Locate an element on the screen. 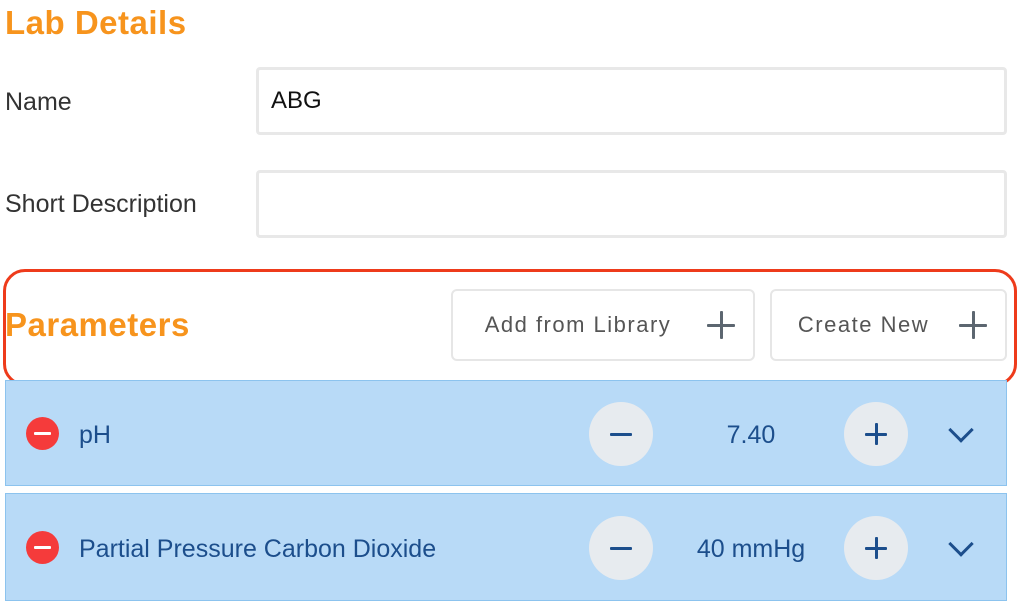  create-new-button: Create New is located at coordinates (888, 325).